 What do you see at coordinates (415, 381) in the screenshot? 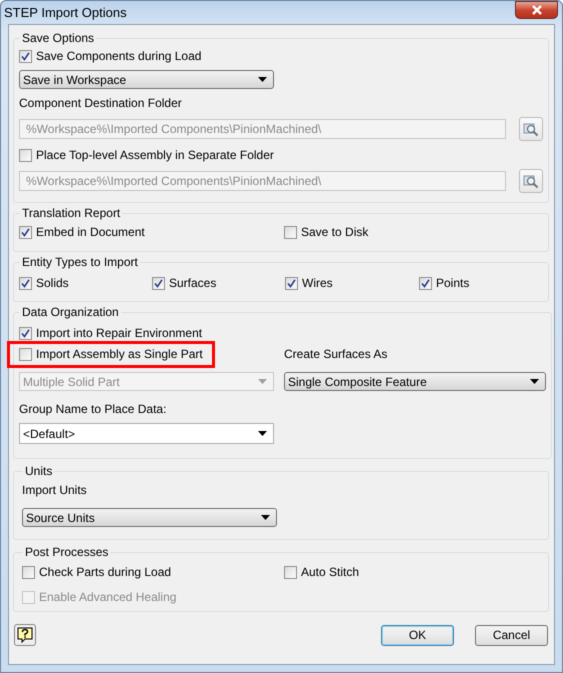
I see `dropdown: Single Composite Feature` at bounding box center [415, 381].